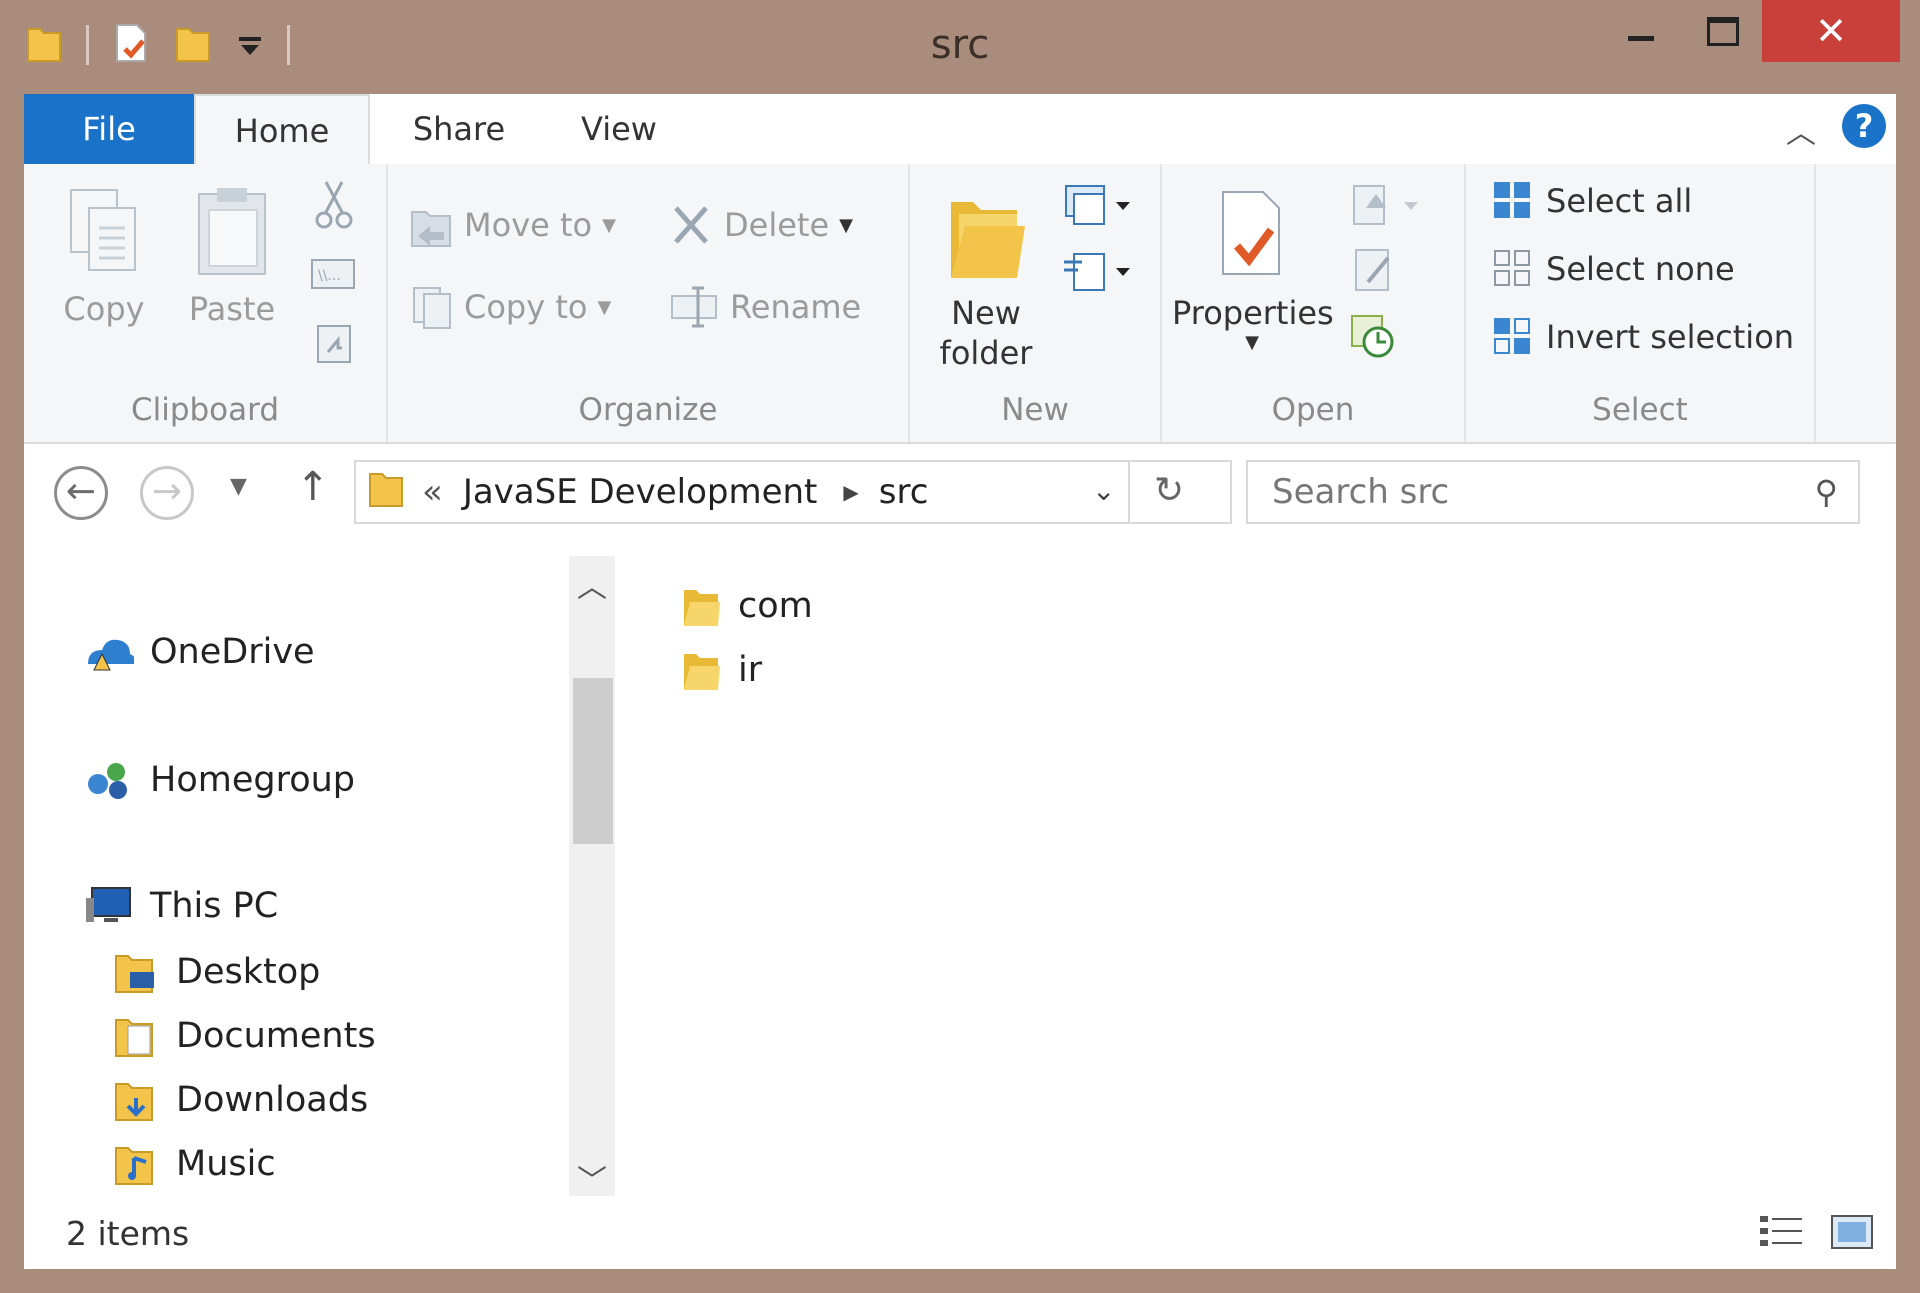 The image size is (1920, 1293). I want to click on delete-button: Delete ▼, so click(760, 225).